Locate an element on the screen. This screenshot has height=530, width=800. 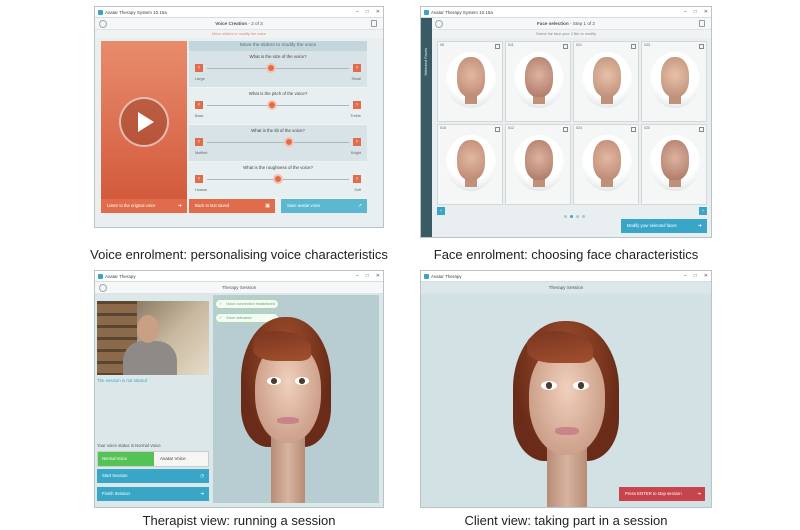
face-card: 021 is located at coordinates (606, 81).